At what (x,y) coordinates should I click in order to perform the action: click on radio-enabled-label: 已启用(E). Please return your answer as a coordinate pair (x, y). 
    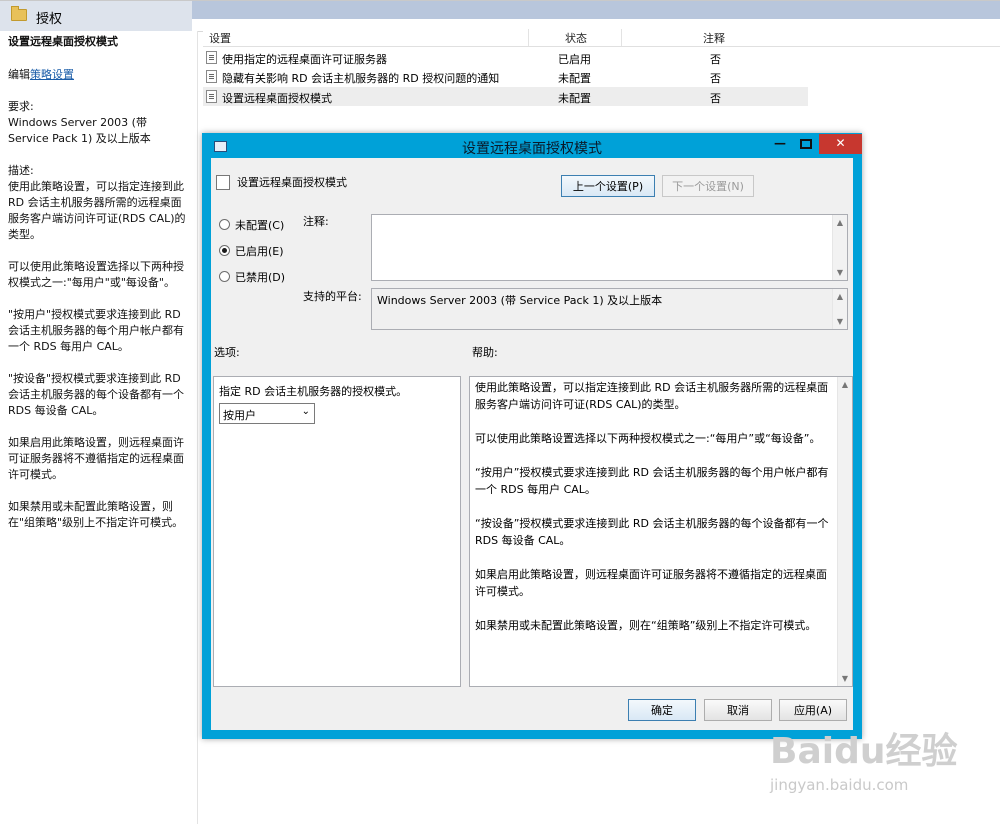
    Looking at the image, I should click on (259, 251).